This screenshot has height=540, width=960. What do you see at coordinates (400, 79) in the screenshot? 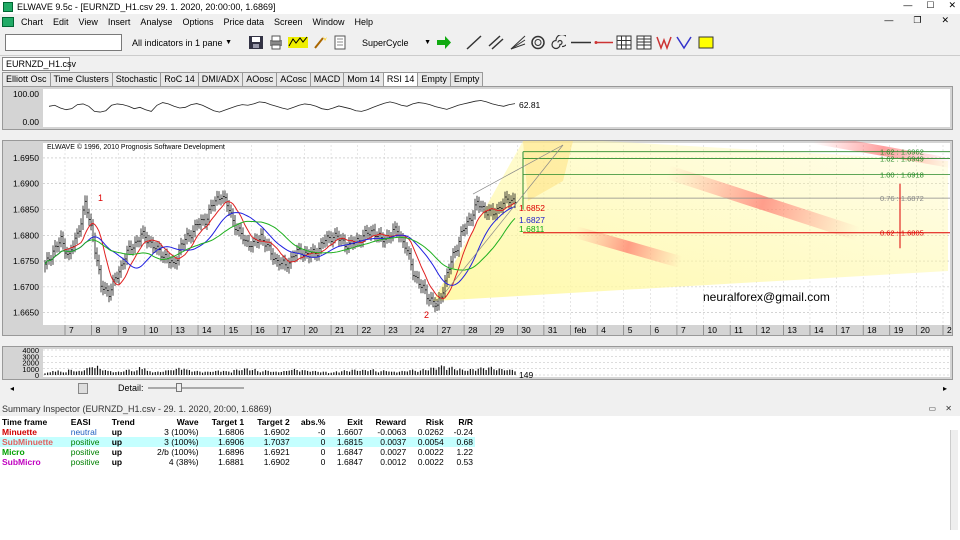
I see `tab-rsi-14: RSI 14` at bounding box center [400, 79].